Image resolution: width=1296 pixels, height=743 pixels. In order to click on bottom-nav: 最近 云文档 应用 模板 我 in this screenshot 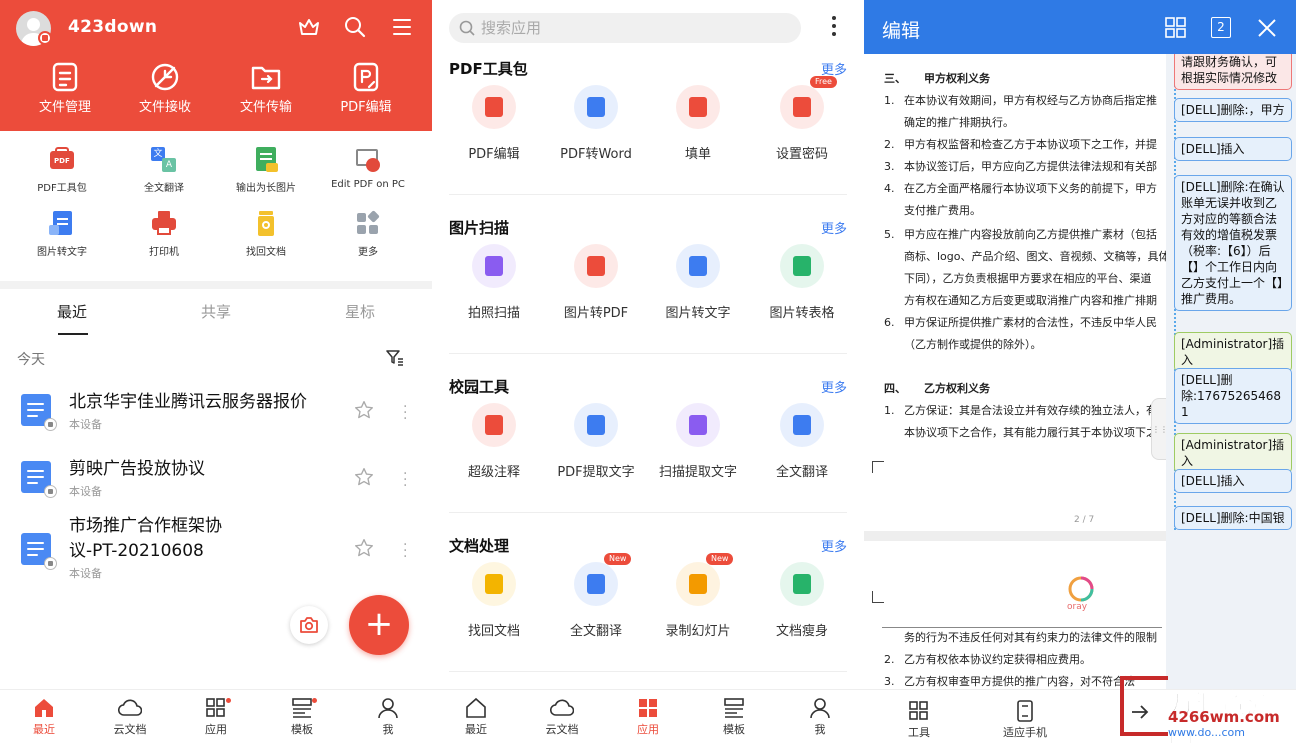, I will do `click(216, 716)`.